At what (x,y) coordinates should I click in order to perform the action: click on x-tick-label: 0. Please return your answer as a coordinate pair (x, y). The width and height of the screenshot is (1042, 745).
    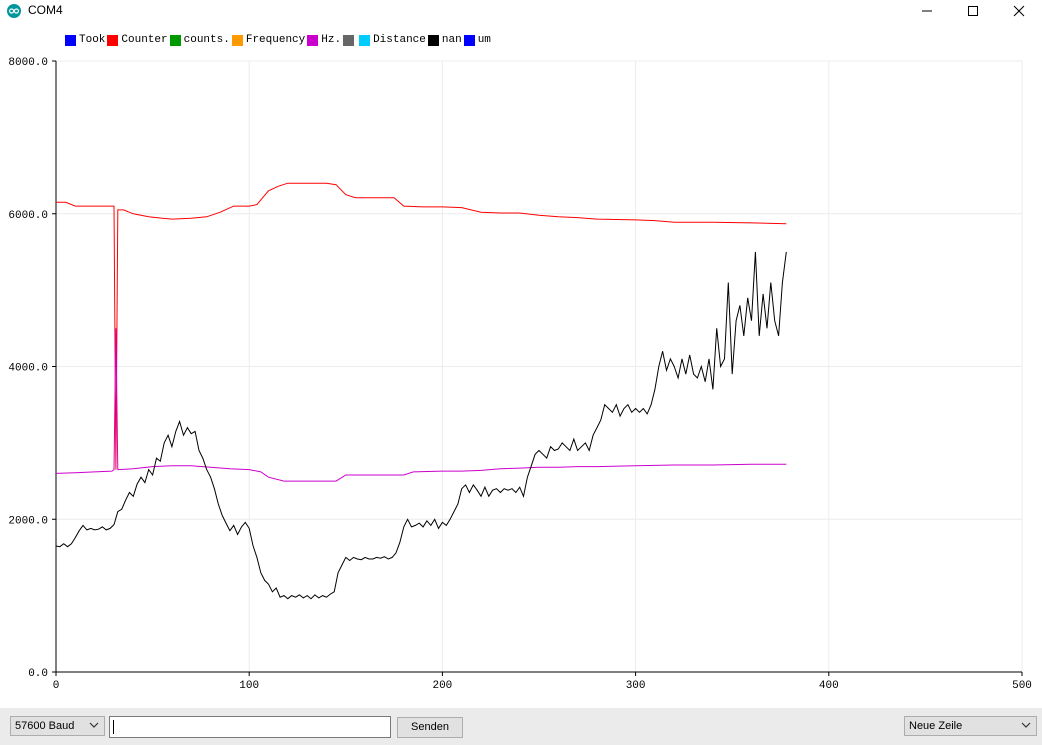
    Looking at the image, I should click on (56, 686).